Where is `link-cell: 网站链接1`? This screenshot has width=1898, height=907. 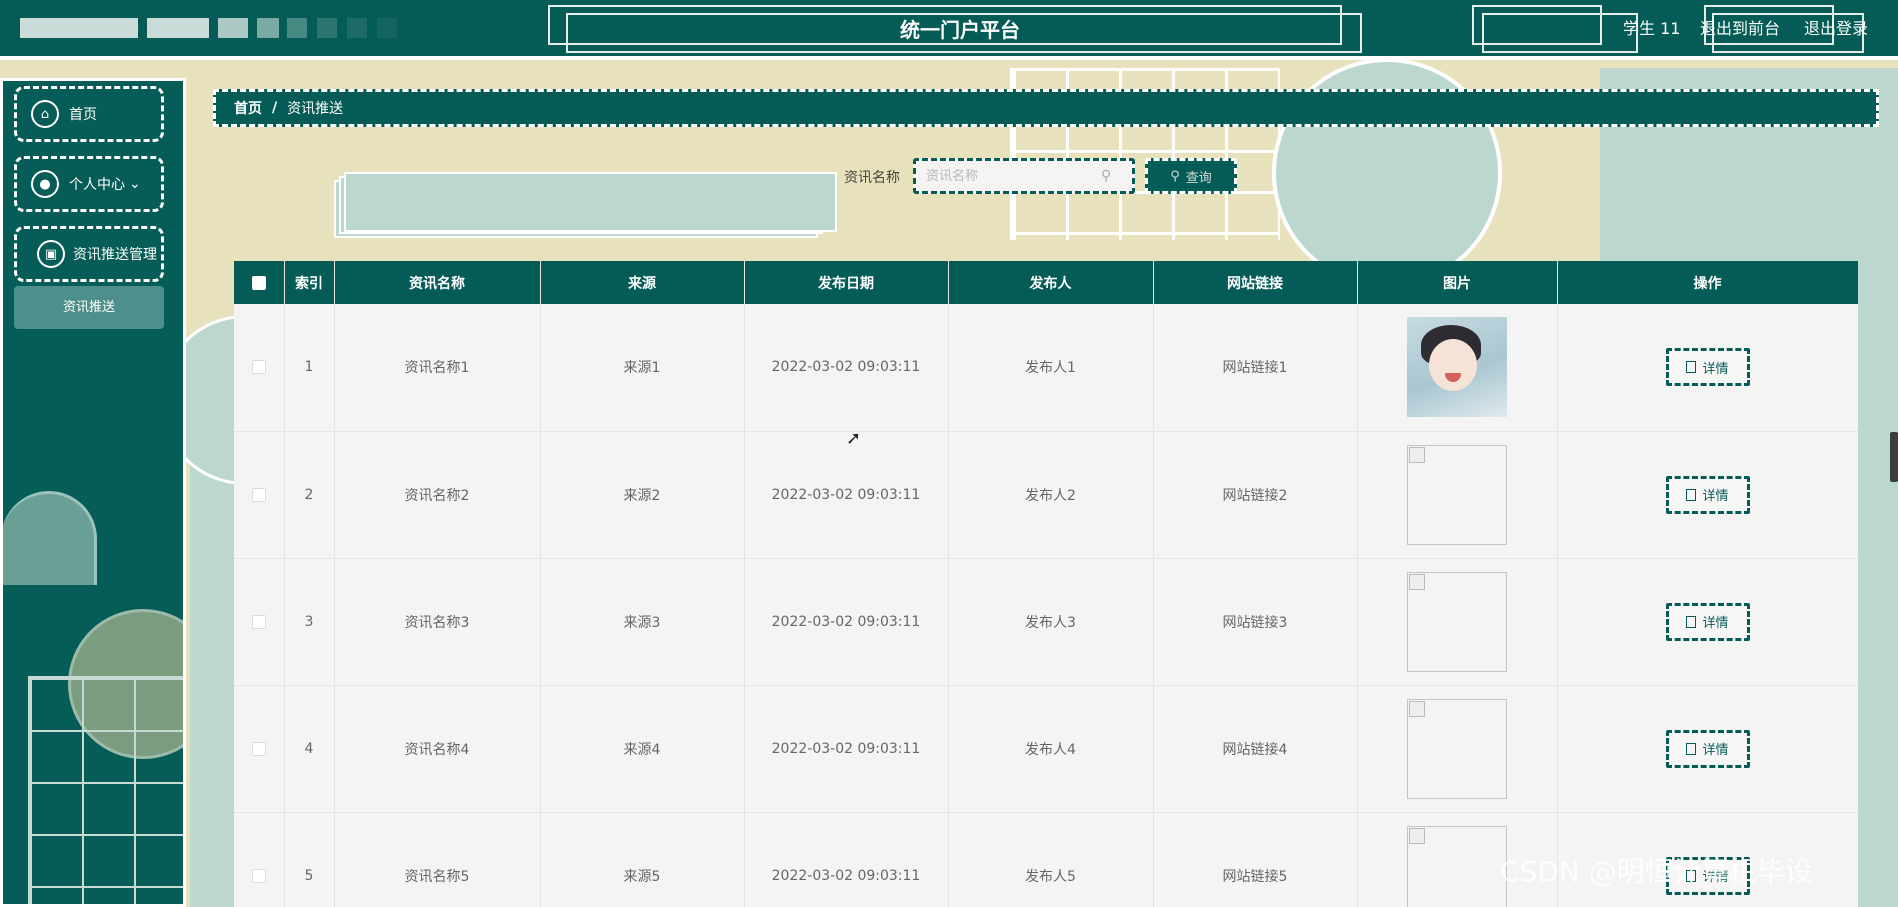 link-cell: 网站链接1 is located at coordinates (1255, 368).